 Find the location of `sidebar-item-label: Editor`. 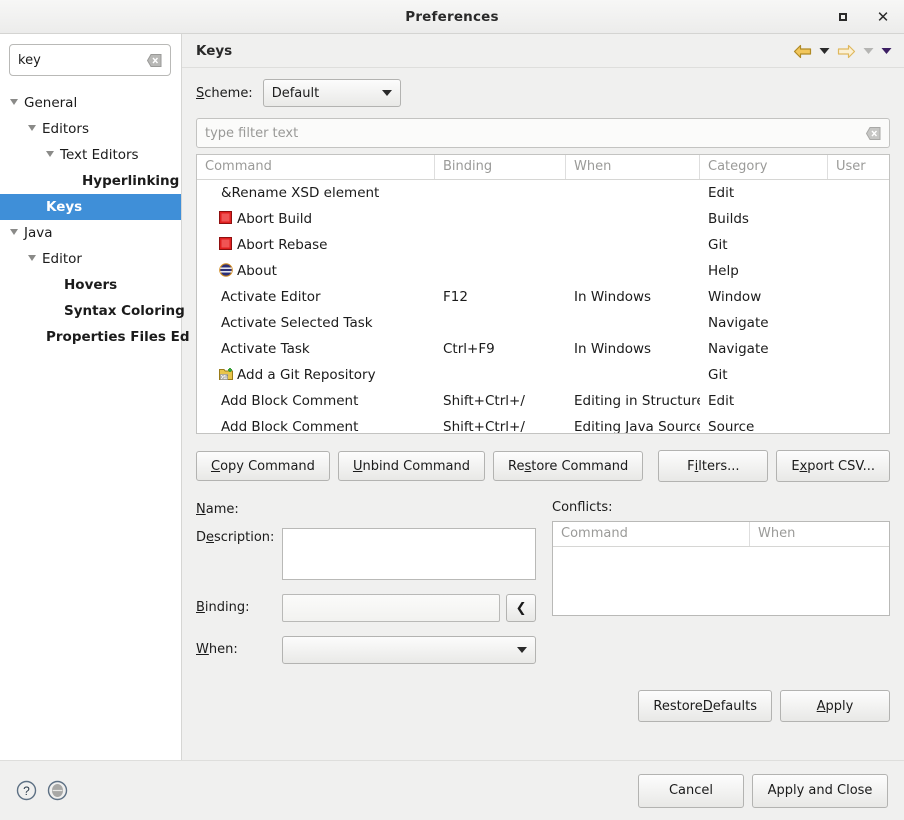

sidebar-item-label: Editor is located at coordinates (62, 259).